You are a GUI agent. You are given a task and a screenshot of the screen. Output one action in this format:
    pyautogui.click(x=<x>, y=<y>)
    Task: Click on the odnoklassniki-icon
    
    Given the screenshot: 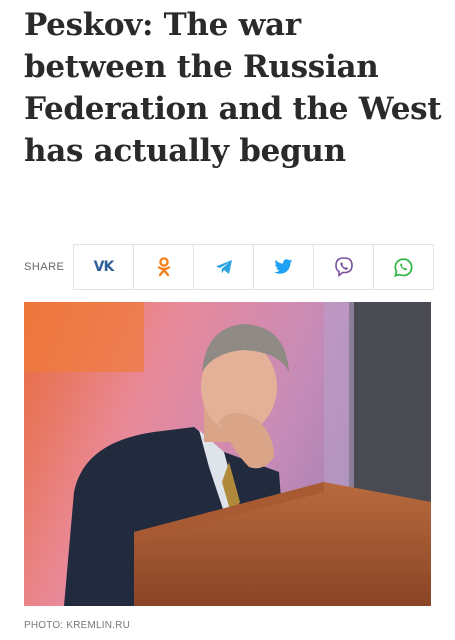 What is the action you would take?
    pyautogui.click(x=163, y=267)
    